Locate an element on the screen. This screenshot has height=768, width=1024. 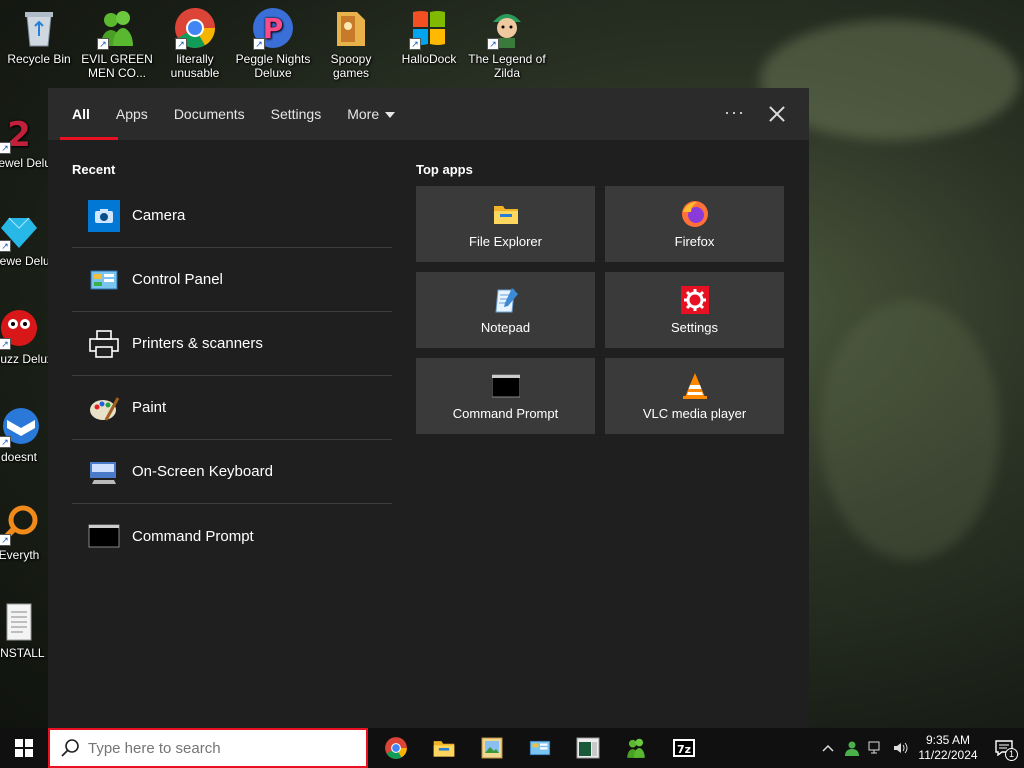
tab-all: All is located at coordinates (89, 114).